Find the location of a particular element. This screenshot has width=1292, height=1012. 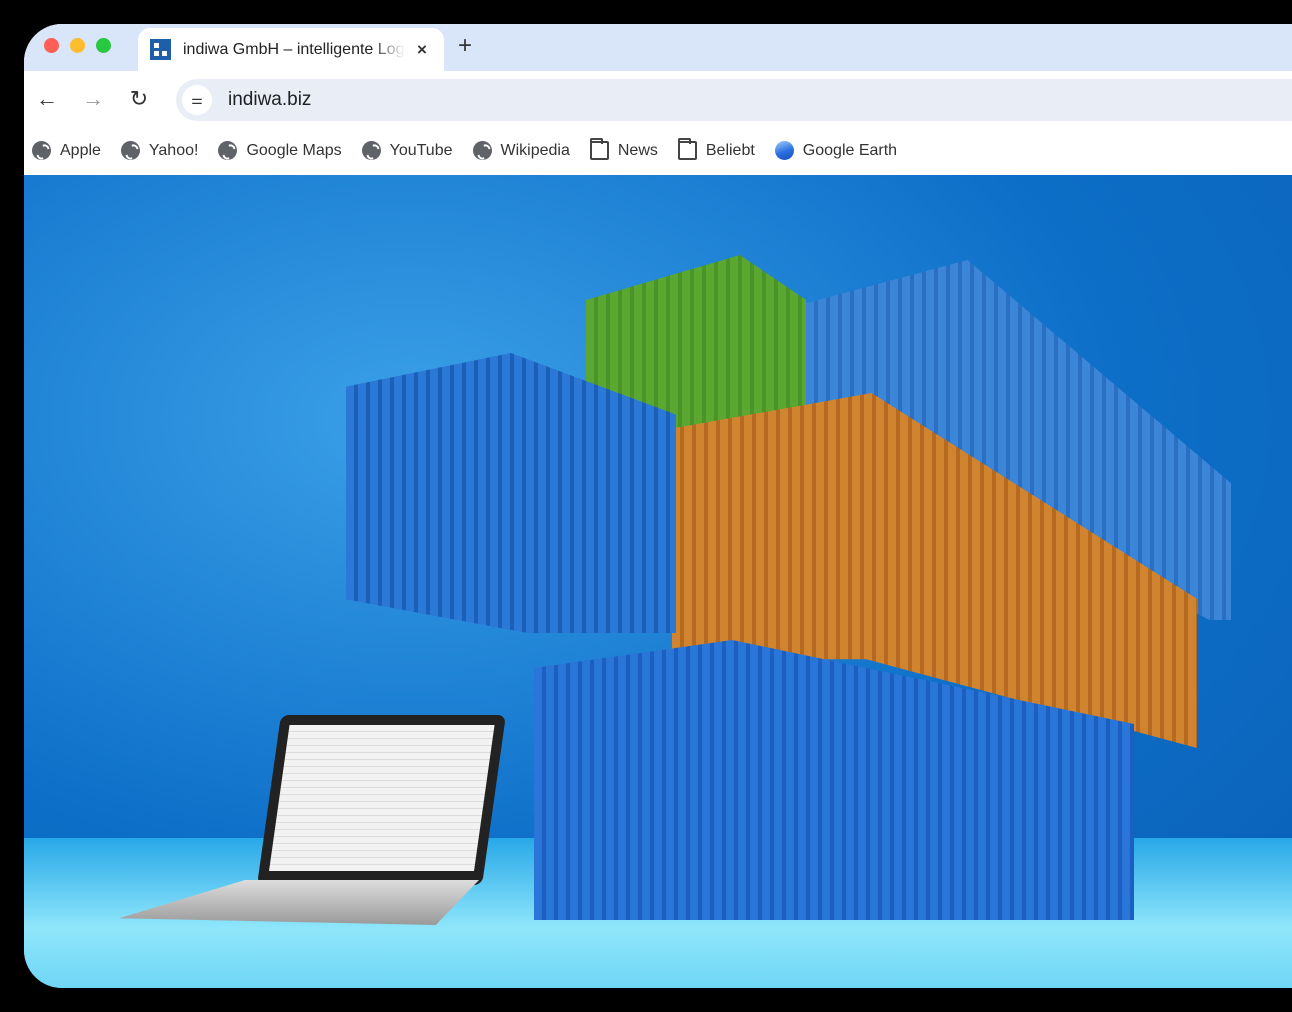

bookmark-youtube: YouTube is located at coordinates (407, 150).